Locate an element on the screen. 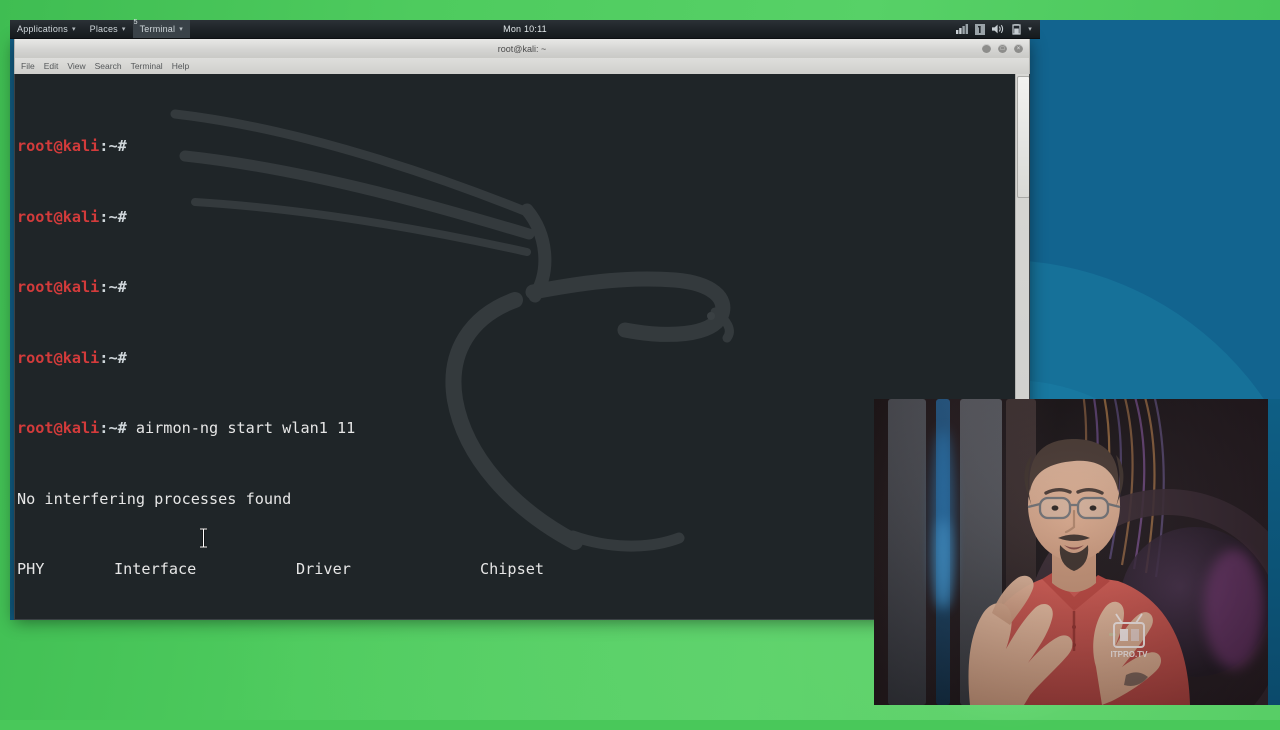 The width and height of the screenshot is (1280, 730). applications-menu: Applications ▾ is located at coordinates (46, 29).